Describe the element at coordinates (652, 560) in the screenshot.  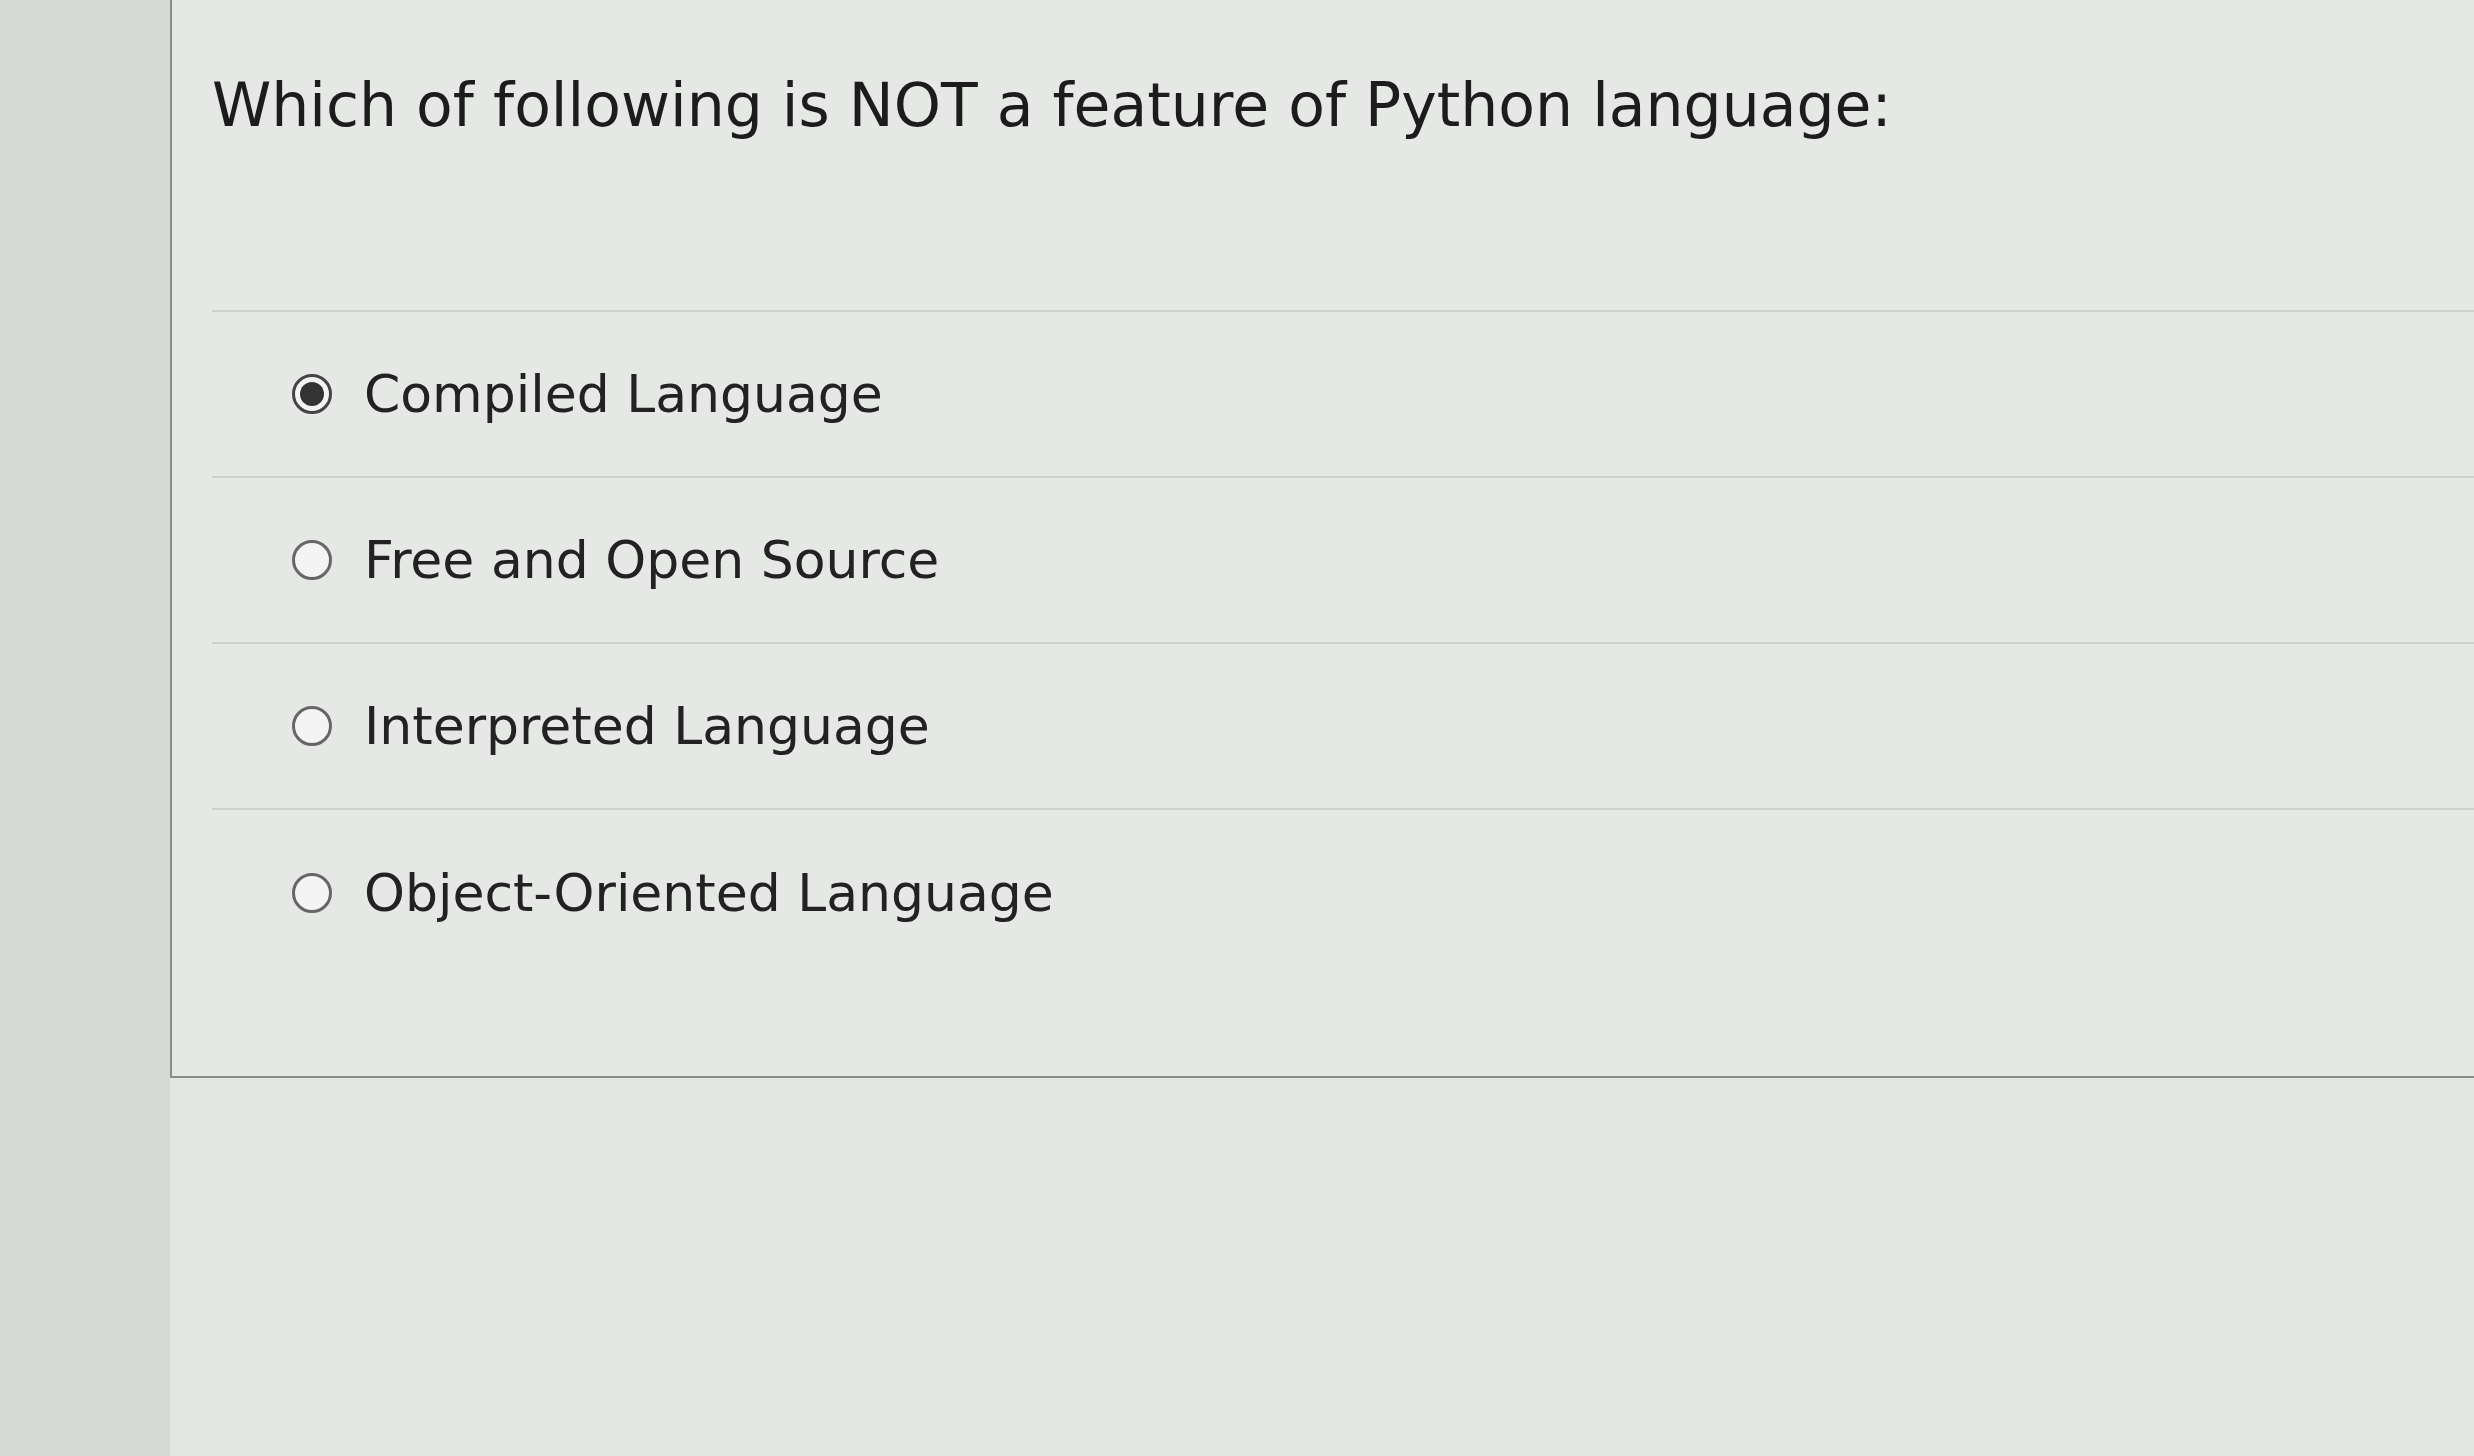
I see `option-label: Free and Open Source` at that location.